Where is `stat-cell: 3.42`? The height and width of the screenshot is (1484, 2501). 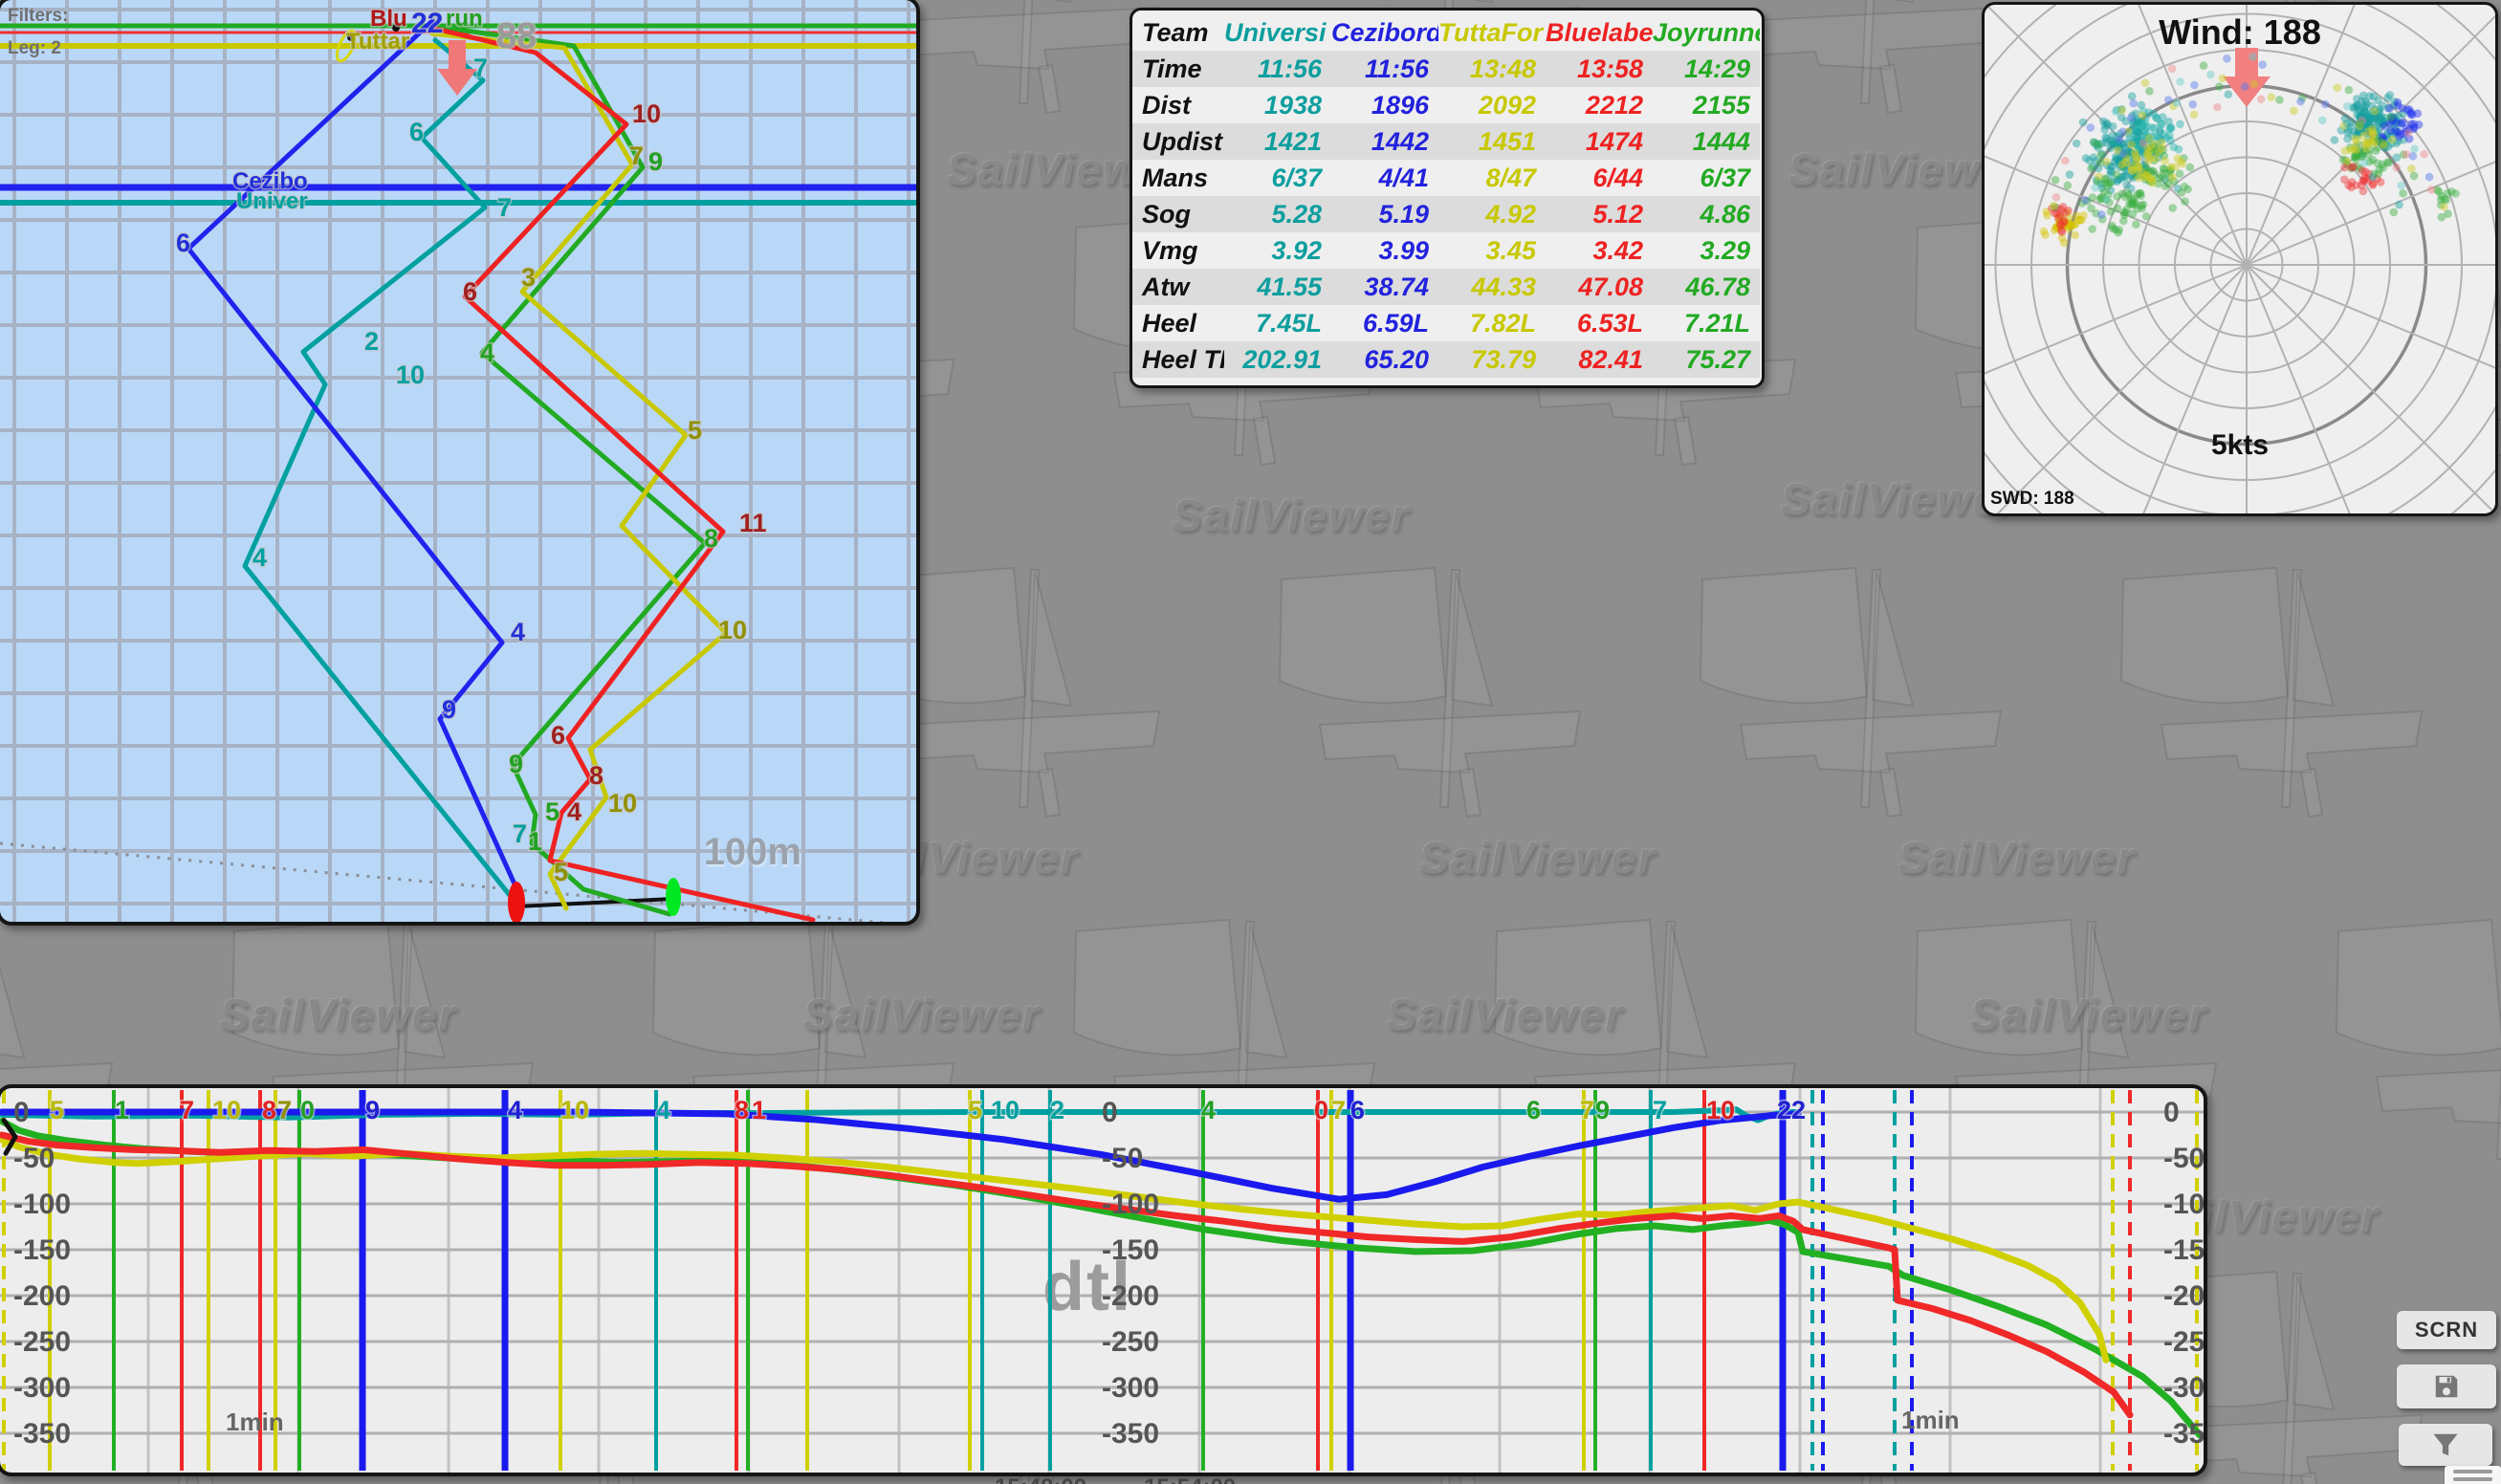 stat-cell: 3.42 is located at coordinates (1617, 250).